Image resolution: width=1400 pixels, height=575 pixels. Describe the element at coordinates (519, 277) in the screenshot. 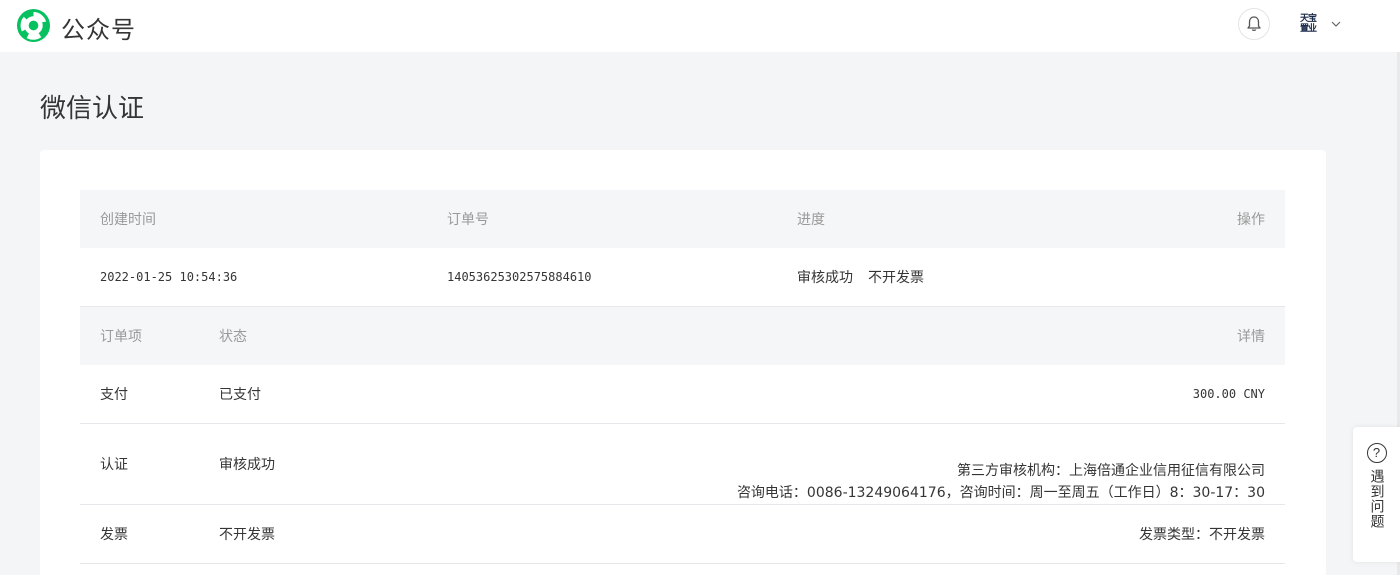

I see `order-number: 14053625302575884610` at that location.